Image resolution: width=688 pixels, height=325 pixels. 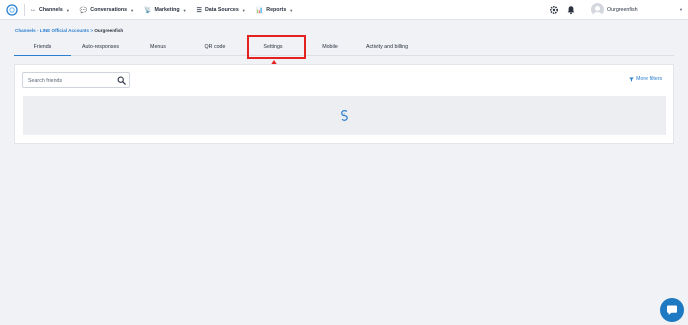 What do you see at coordinates (42, 47) in the screenshot?
I see `tab-friends: Friends` at bounding box center [42, 47].